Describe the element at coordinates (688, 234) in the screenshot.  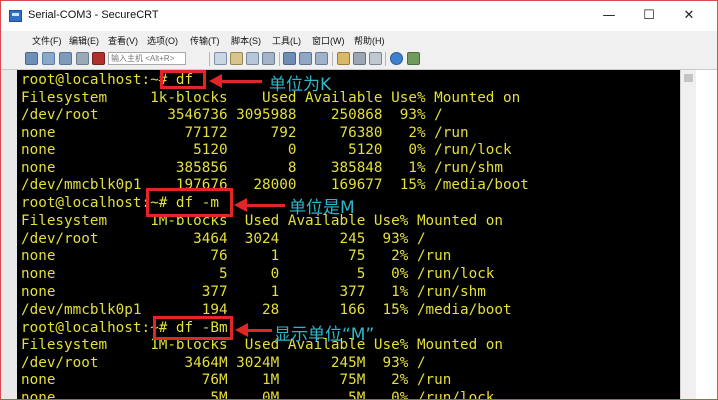
I see `vertical-scrollbar` at that location.